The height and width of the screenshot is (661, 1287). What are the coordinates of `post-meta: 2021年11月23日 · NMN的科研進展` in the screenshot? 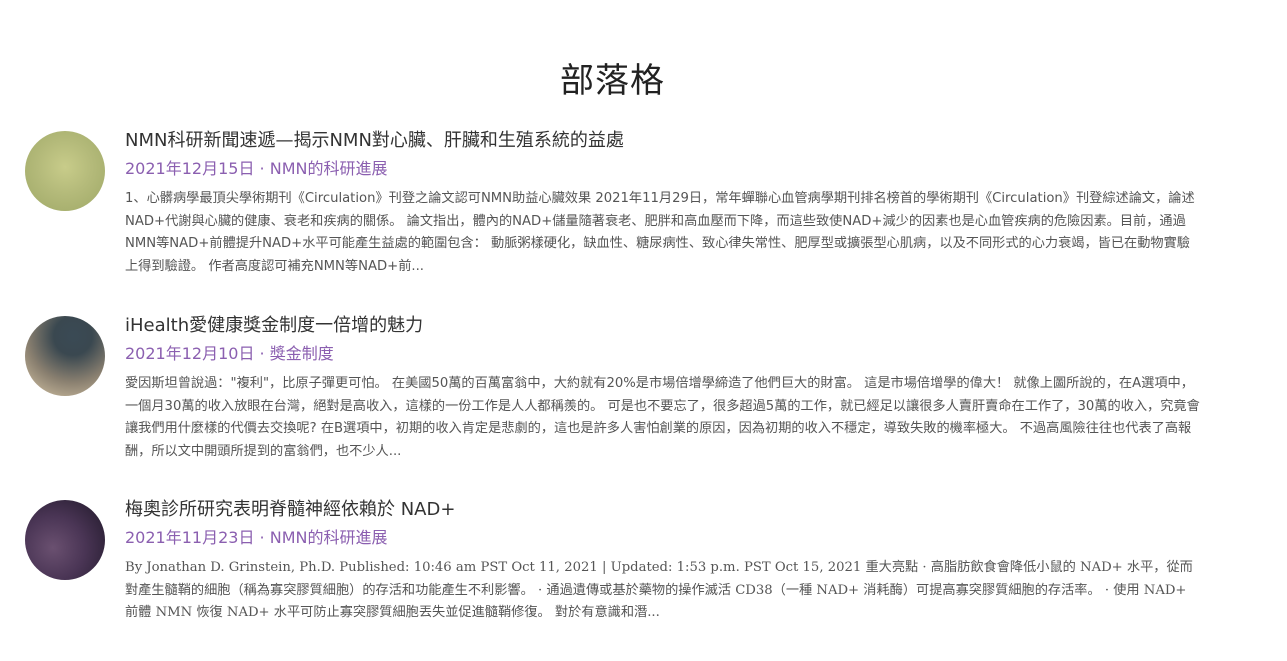 It's located at (662, 539).